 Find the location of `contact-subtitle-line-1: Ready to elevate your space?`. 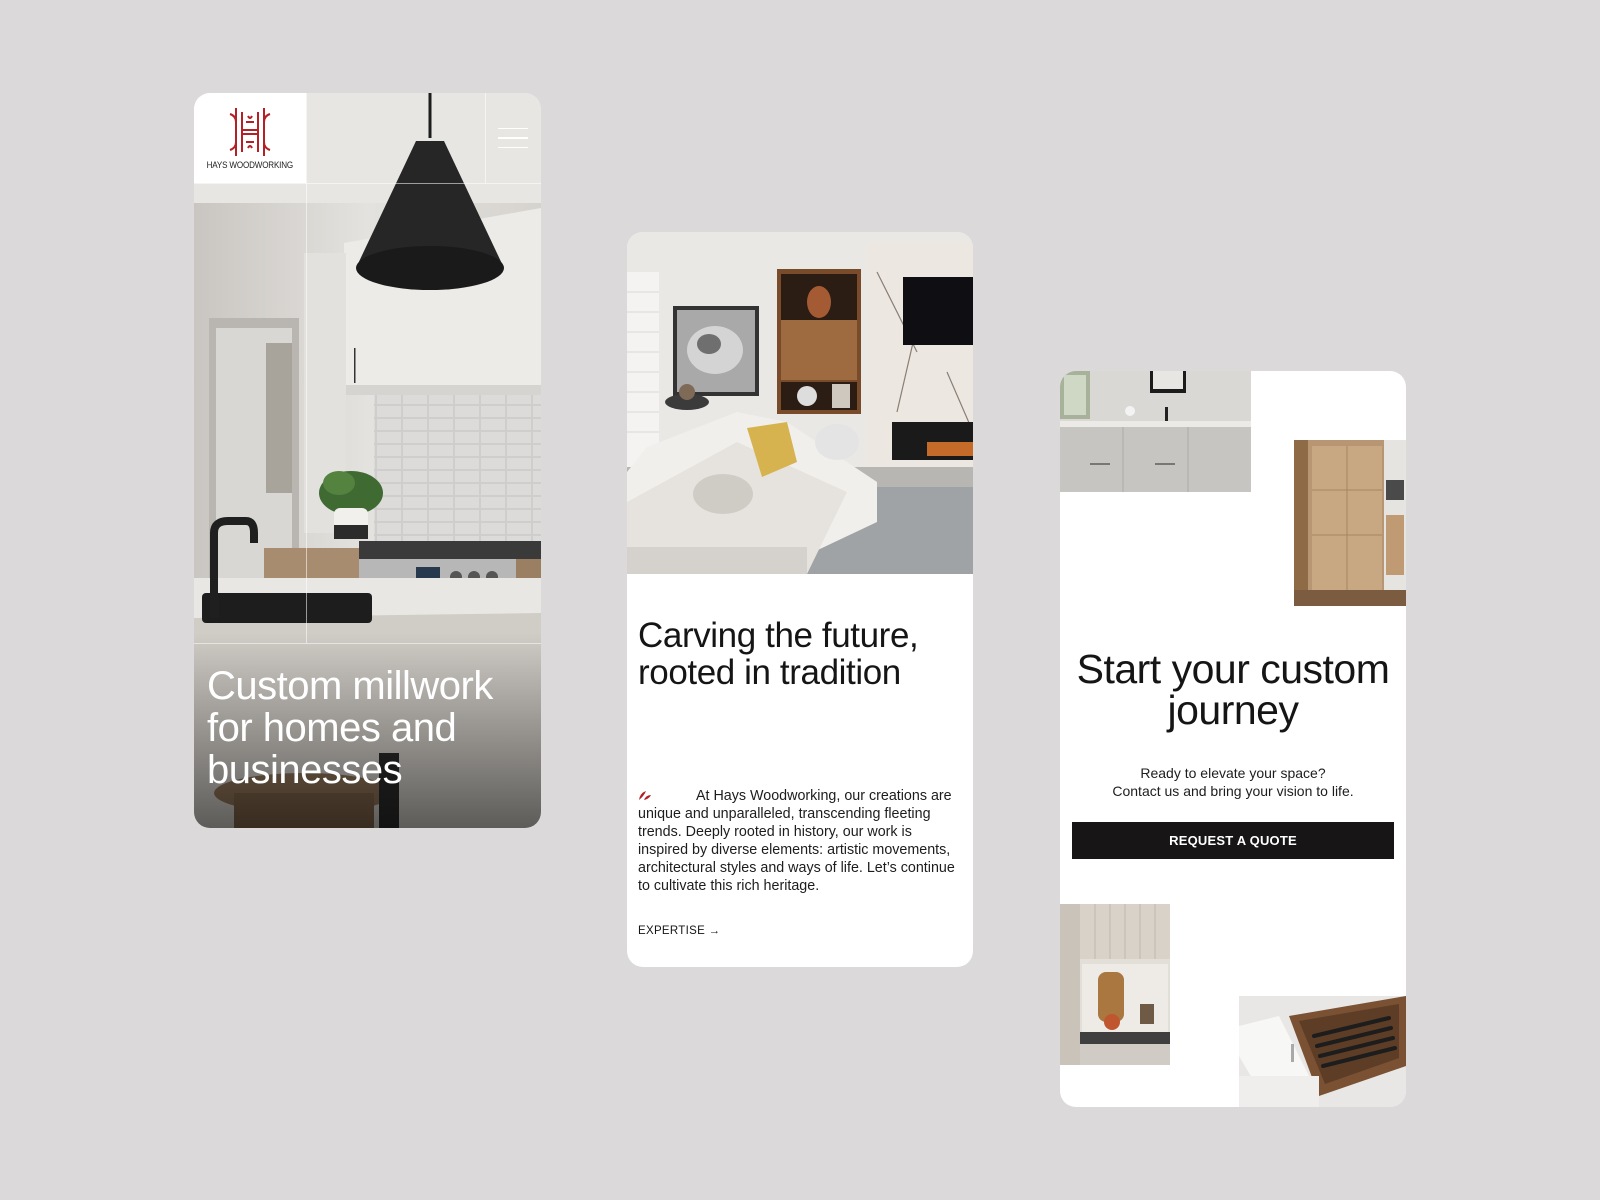

contact-subtitle-line-1: Ready to elevate your space? is located at coordinates (1233, 773).